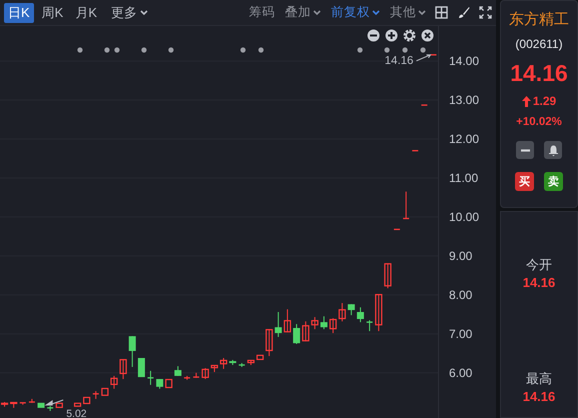 The image size is (578, 418). I want to click on zoom-in-icon, so click(391, 35).